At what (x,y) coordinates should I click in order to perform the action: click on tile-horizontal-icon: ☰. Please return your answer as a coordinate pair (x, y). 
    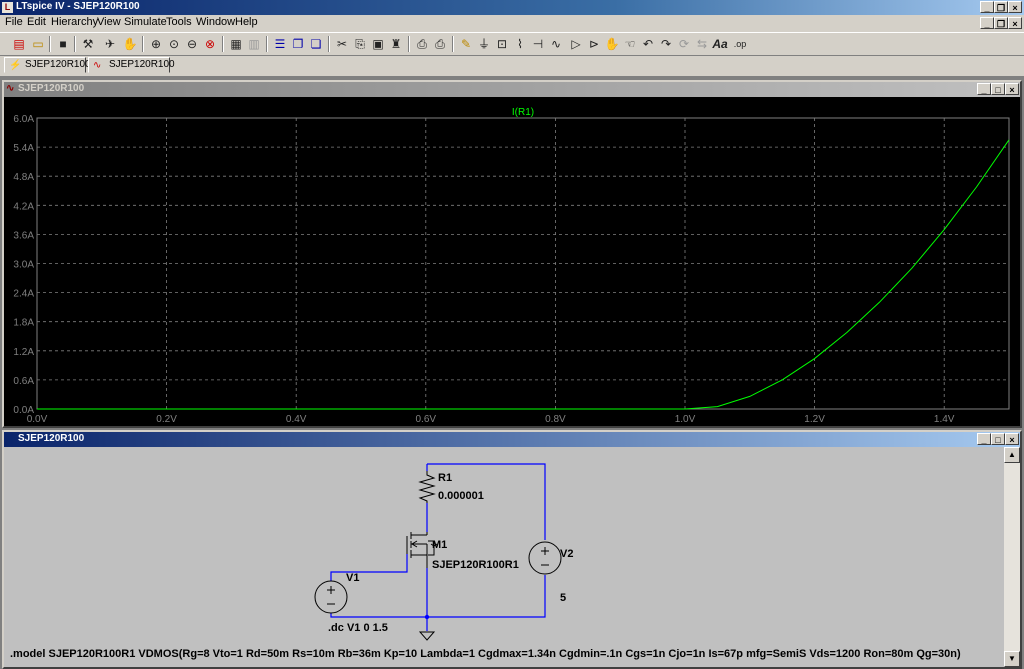
    Looking at the image, I should click on (280, 44).